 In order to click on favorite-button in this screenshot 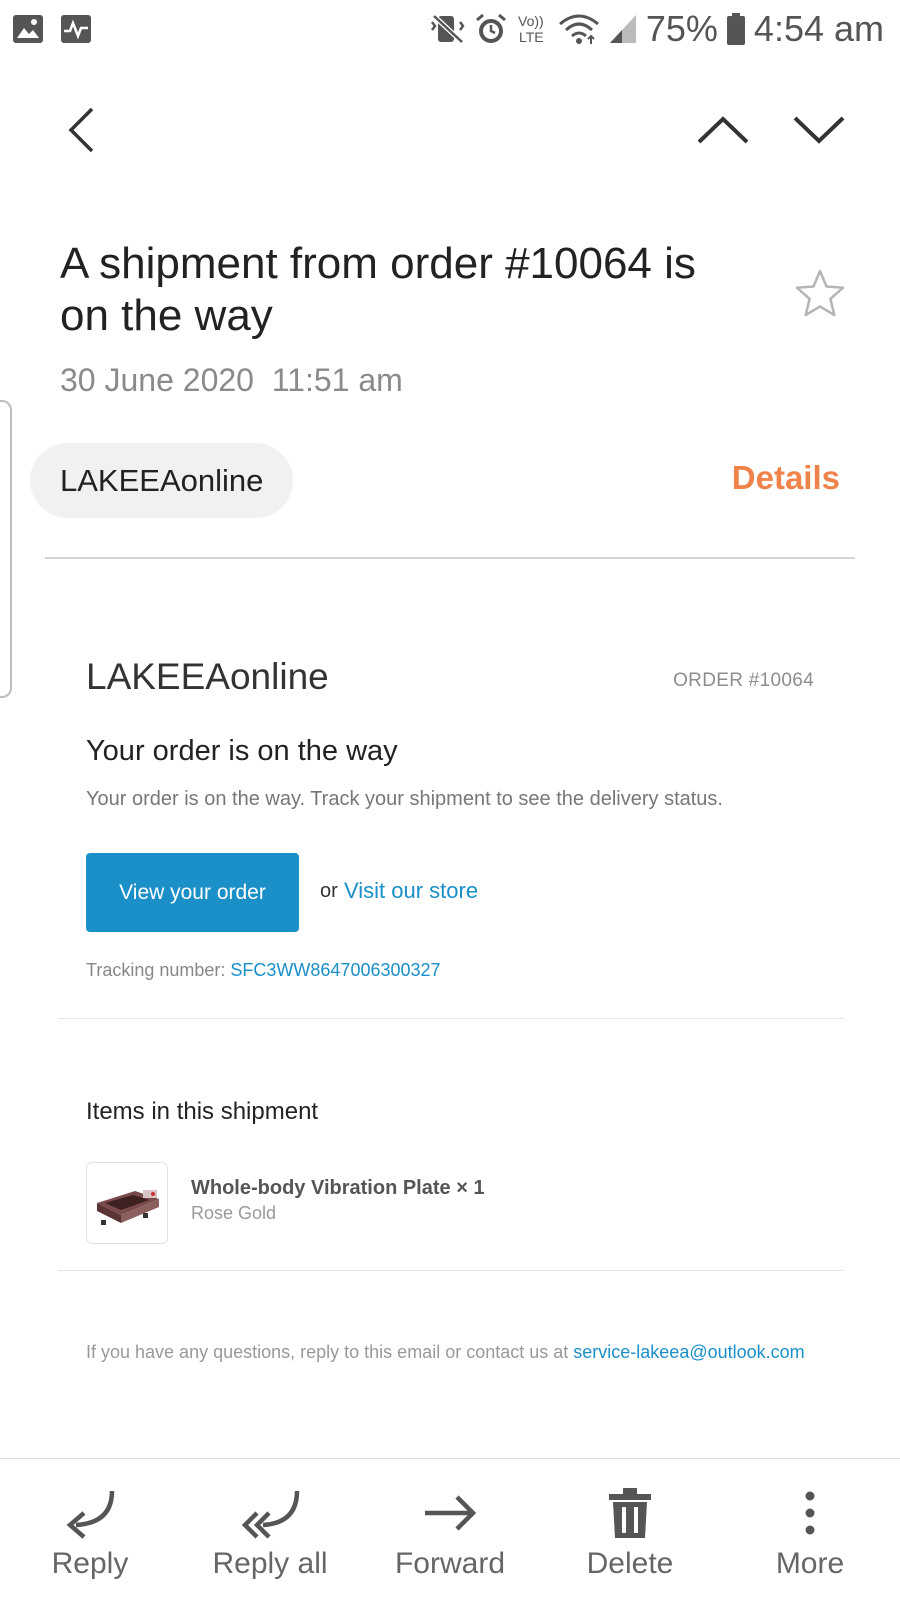, I will do `click(820, 293)`.